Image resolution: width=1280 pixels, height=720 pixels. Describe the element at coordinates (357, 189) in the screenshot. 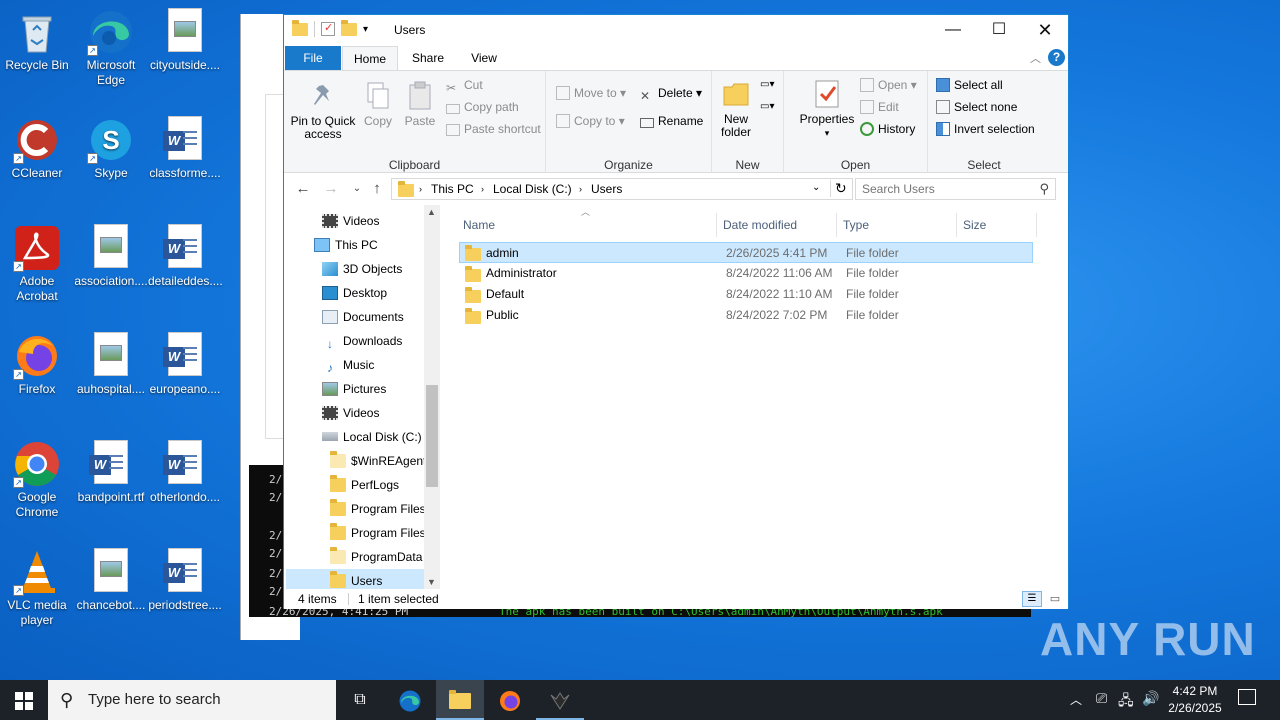

I see `recent-locations-icon: ⌄` at that location.